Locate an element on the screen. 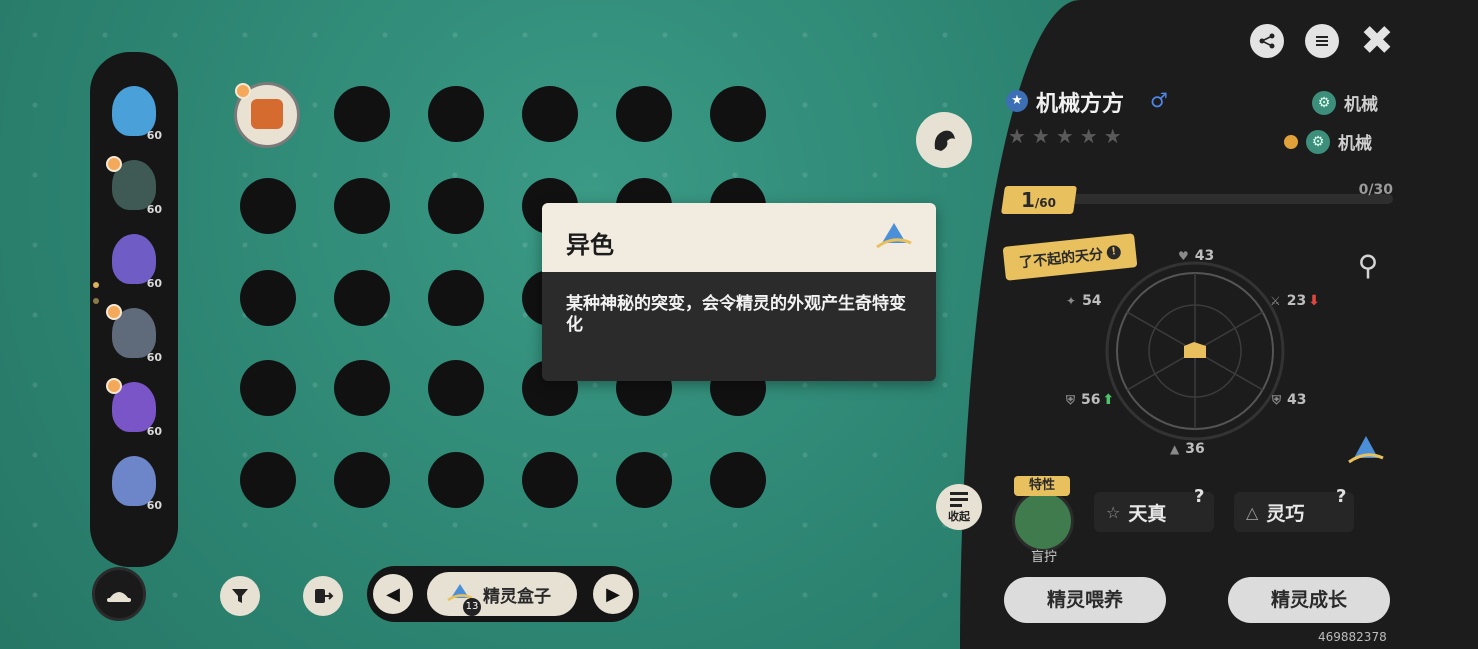 This screenshot has width=1478, height=649. stat-value: 54 is located at coordinates (1092, 301).